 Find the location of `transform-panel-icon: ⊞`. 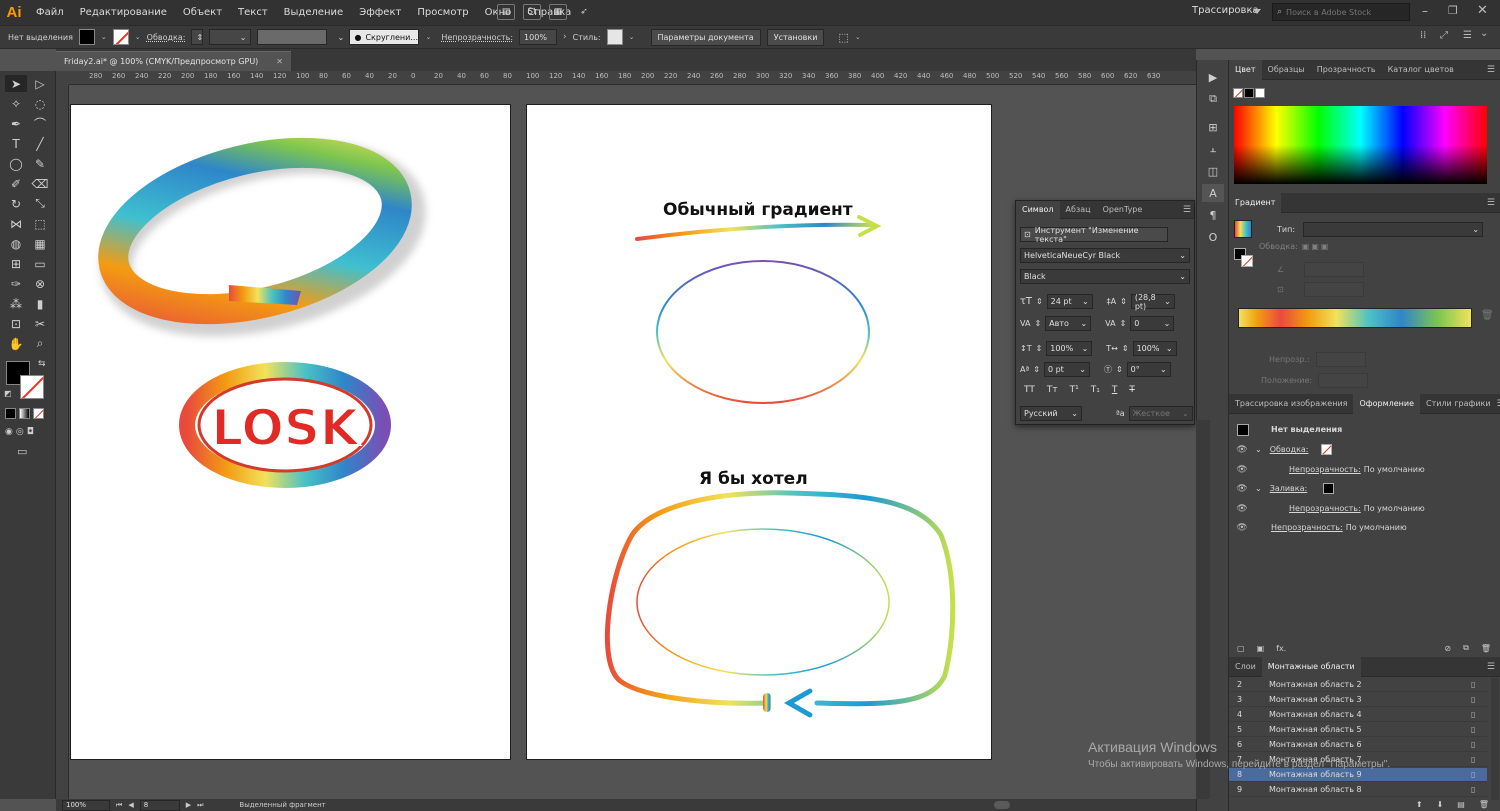

transform-panel-icon: ⊞ is located at coordinates (1213, 127).